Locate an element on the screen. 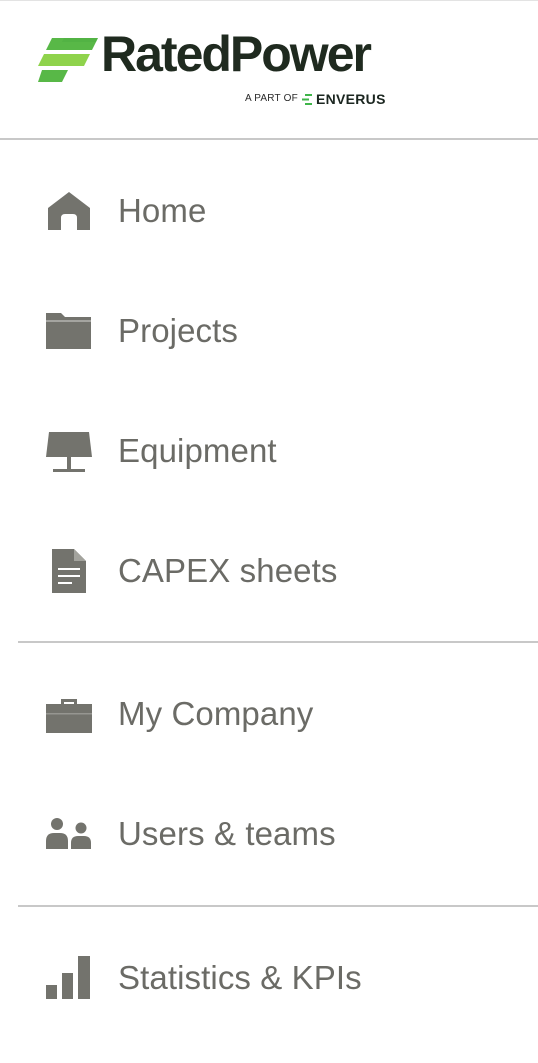 Image resolution: width=538 pixels, height=1063 pixels. nav-item-capex-sheets: CAPEX sheets is located at coordinates (269, 571).